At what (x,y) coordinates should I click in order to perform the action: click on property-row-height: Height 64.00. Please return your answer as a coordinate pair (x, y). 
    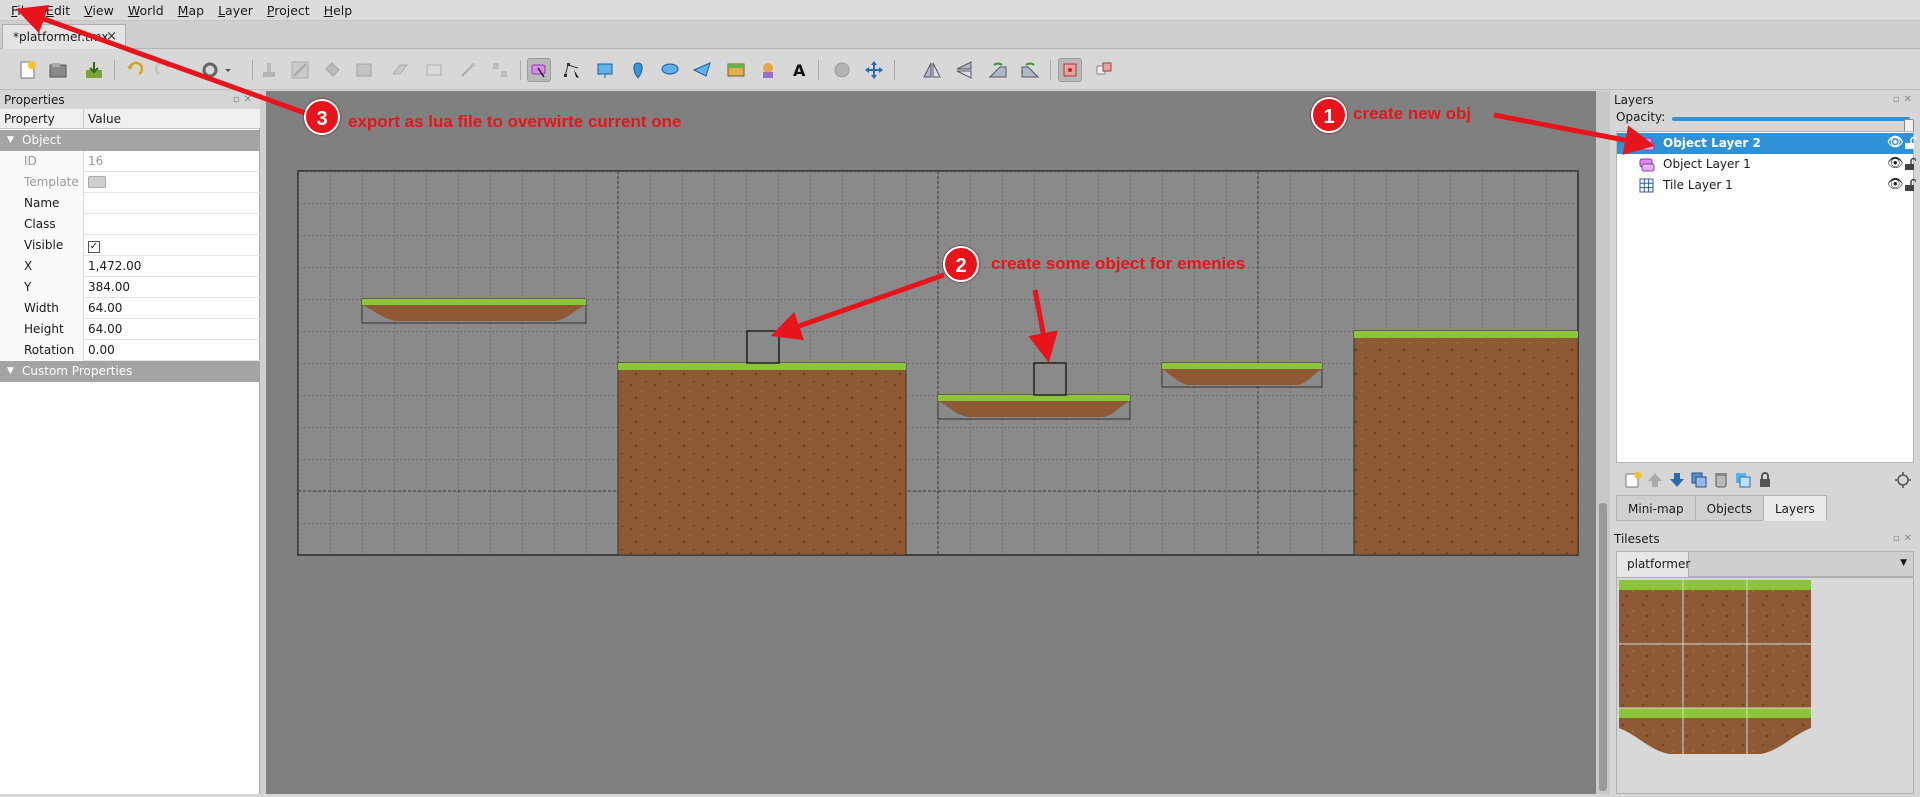
    Looking at the image, I should click on (130, 329).